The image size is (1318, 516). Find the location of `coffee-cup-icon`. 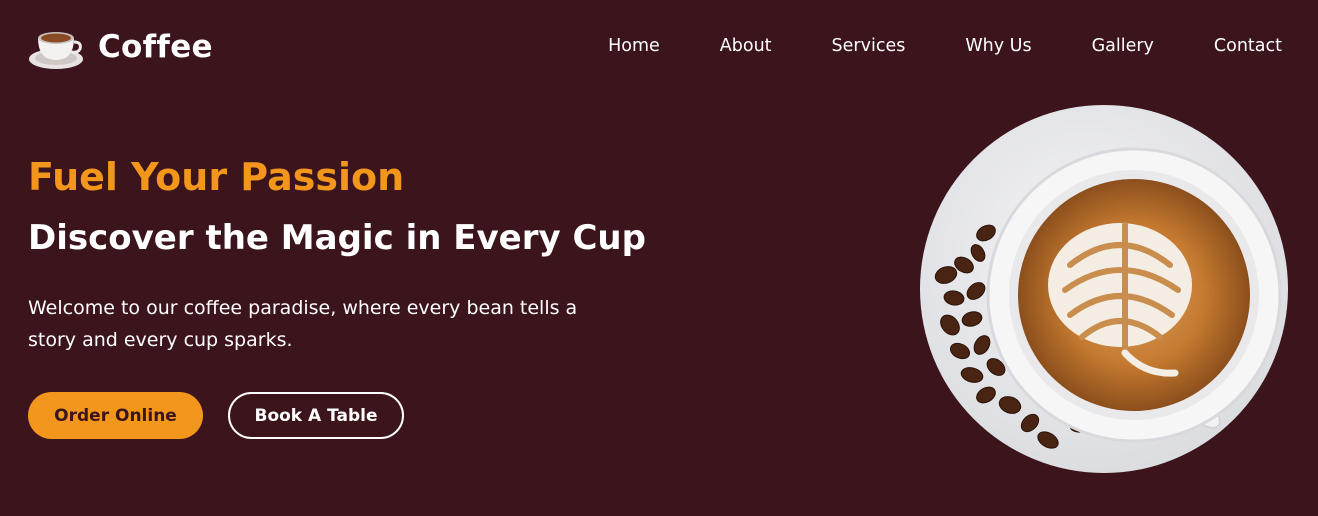

coffee-cup-icon is located at coordinates (56, 50).